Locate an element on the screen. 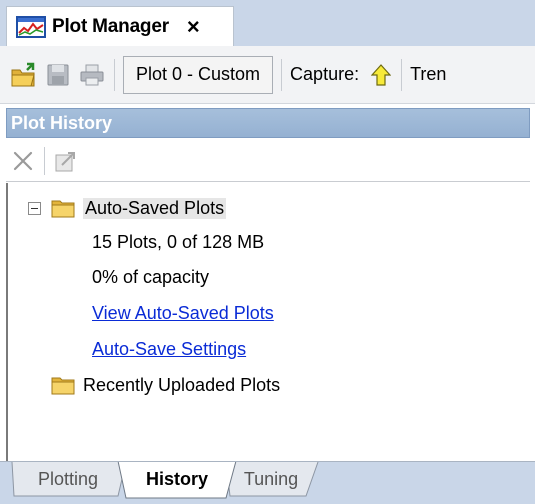  plot-count-text: 15 Plots, 0 of 128 MB is located at coordinates (178, 241).